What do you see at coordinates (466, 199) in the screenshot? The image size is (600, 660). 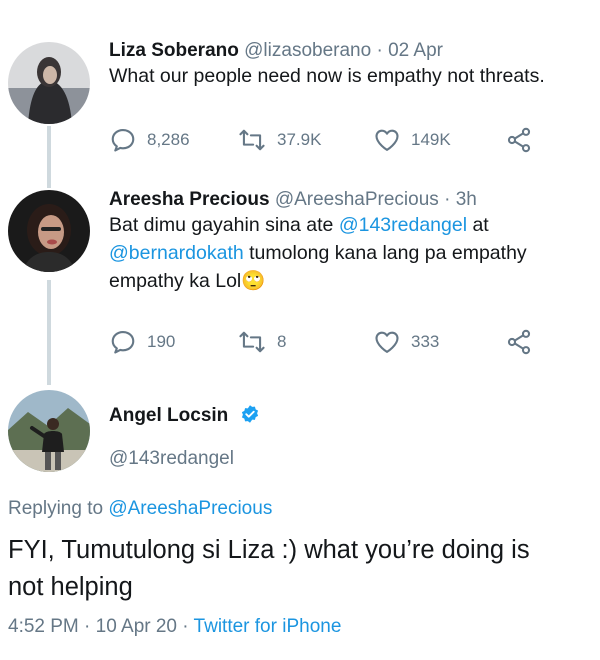 I see `tweet-time: 3h` at bounding box center [466, 199].